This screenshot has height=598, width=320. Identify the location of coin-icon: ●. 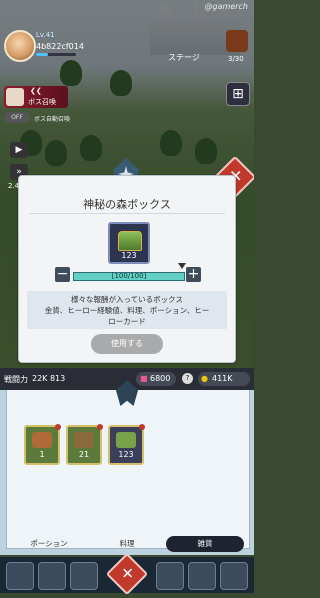
(204, 378).